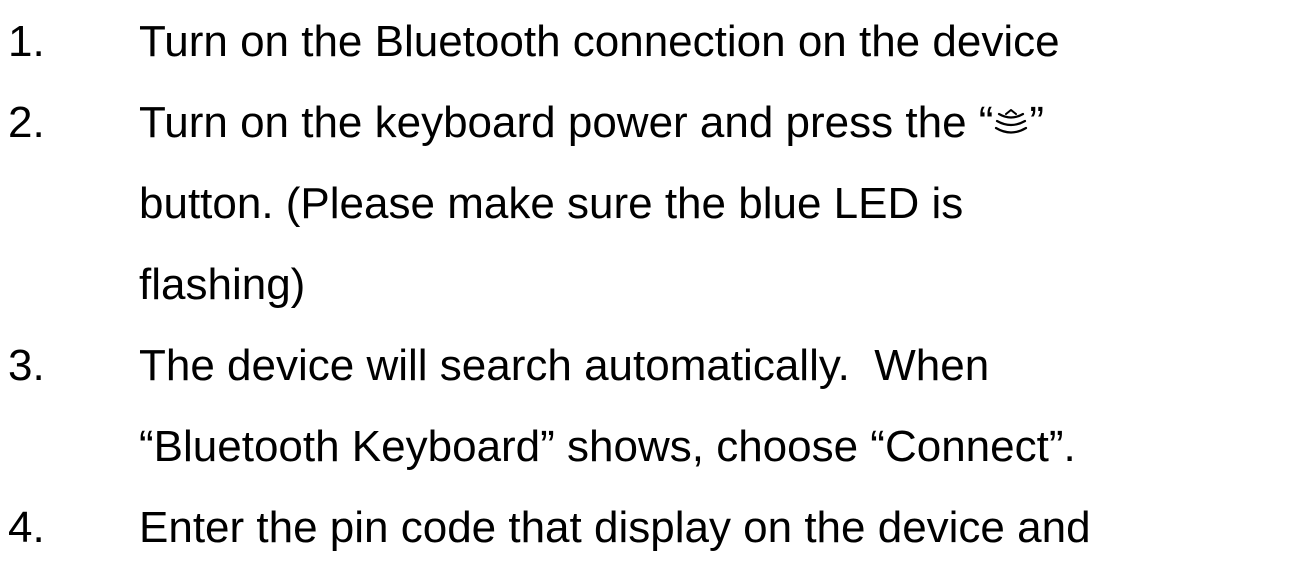 Image resolution: width=1302 pixels, height=572 pixels. Describe the element at coordinates (222, 284) in the screenshot. I see `step-text: flashing)` at that location.